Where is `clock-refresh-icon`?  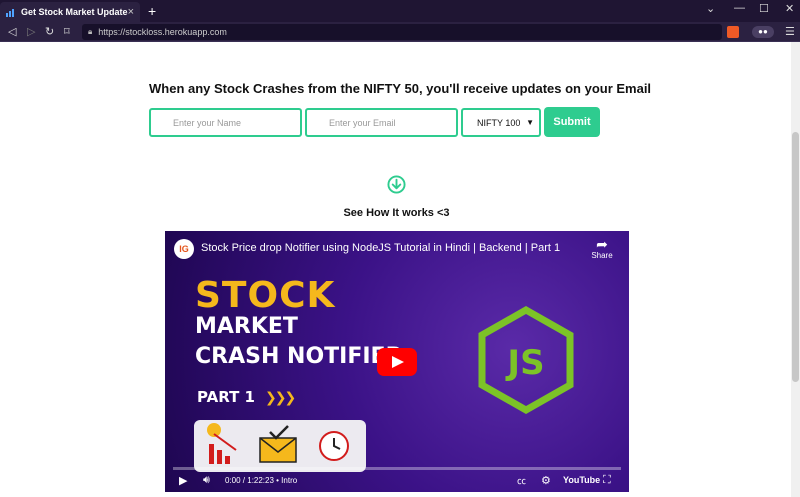
clock-refresh-icon is located at coordinates (334, 446).